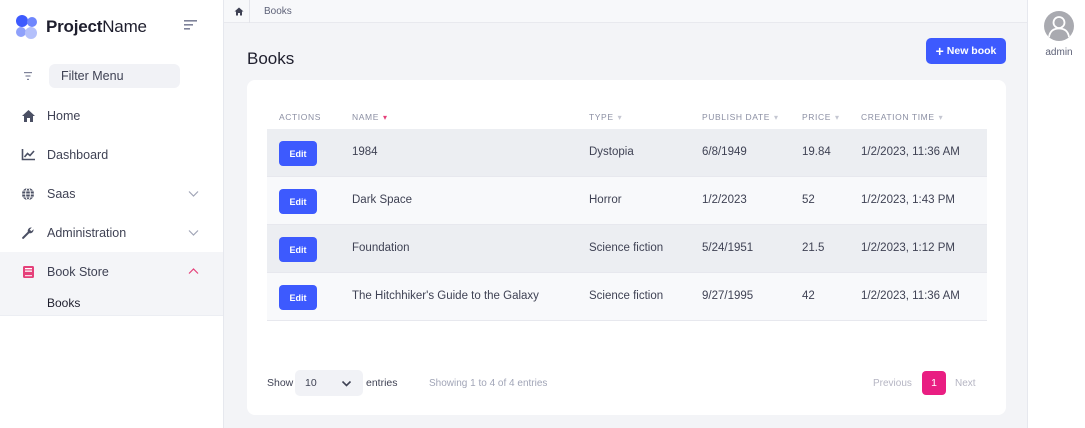  Describe the element at coordinates (724, 200) in the screenshot. I see `cell-publish-date: 1/2/2023` at that location.